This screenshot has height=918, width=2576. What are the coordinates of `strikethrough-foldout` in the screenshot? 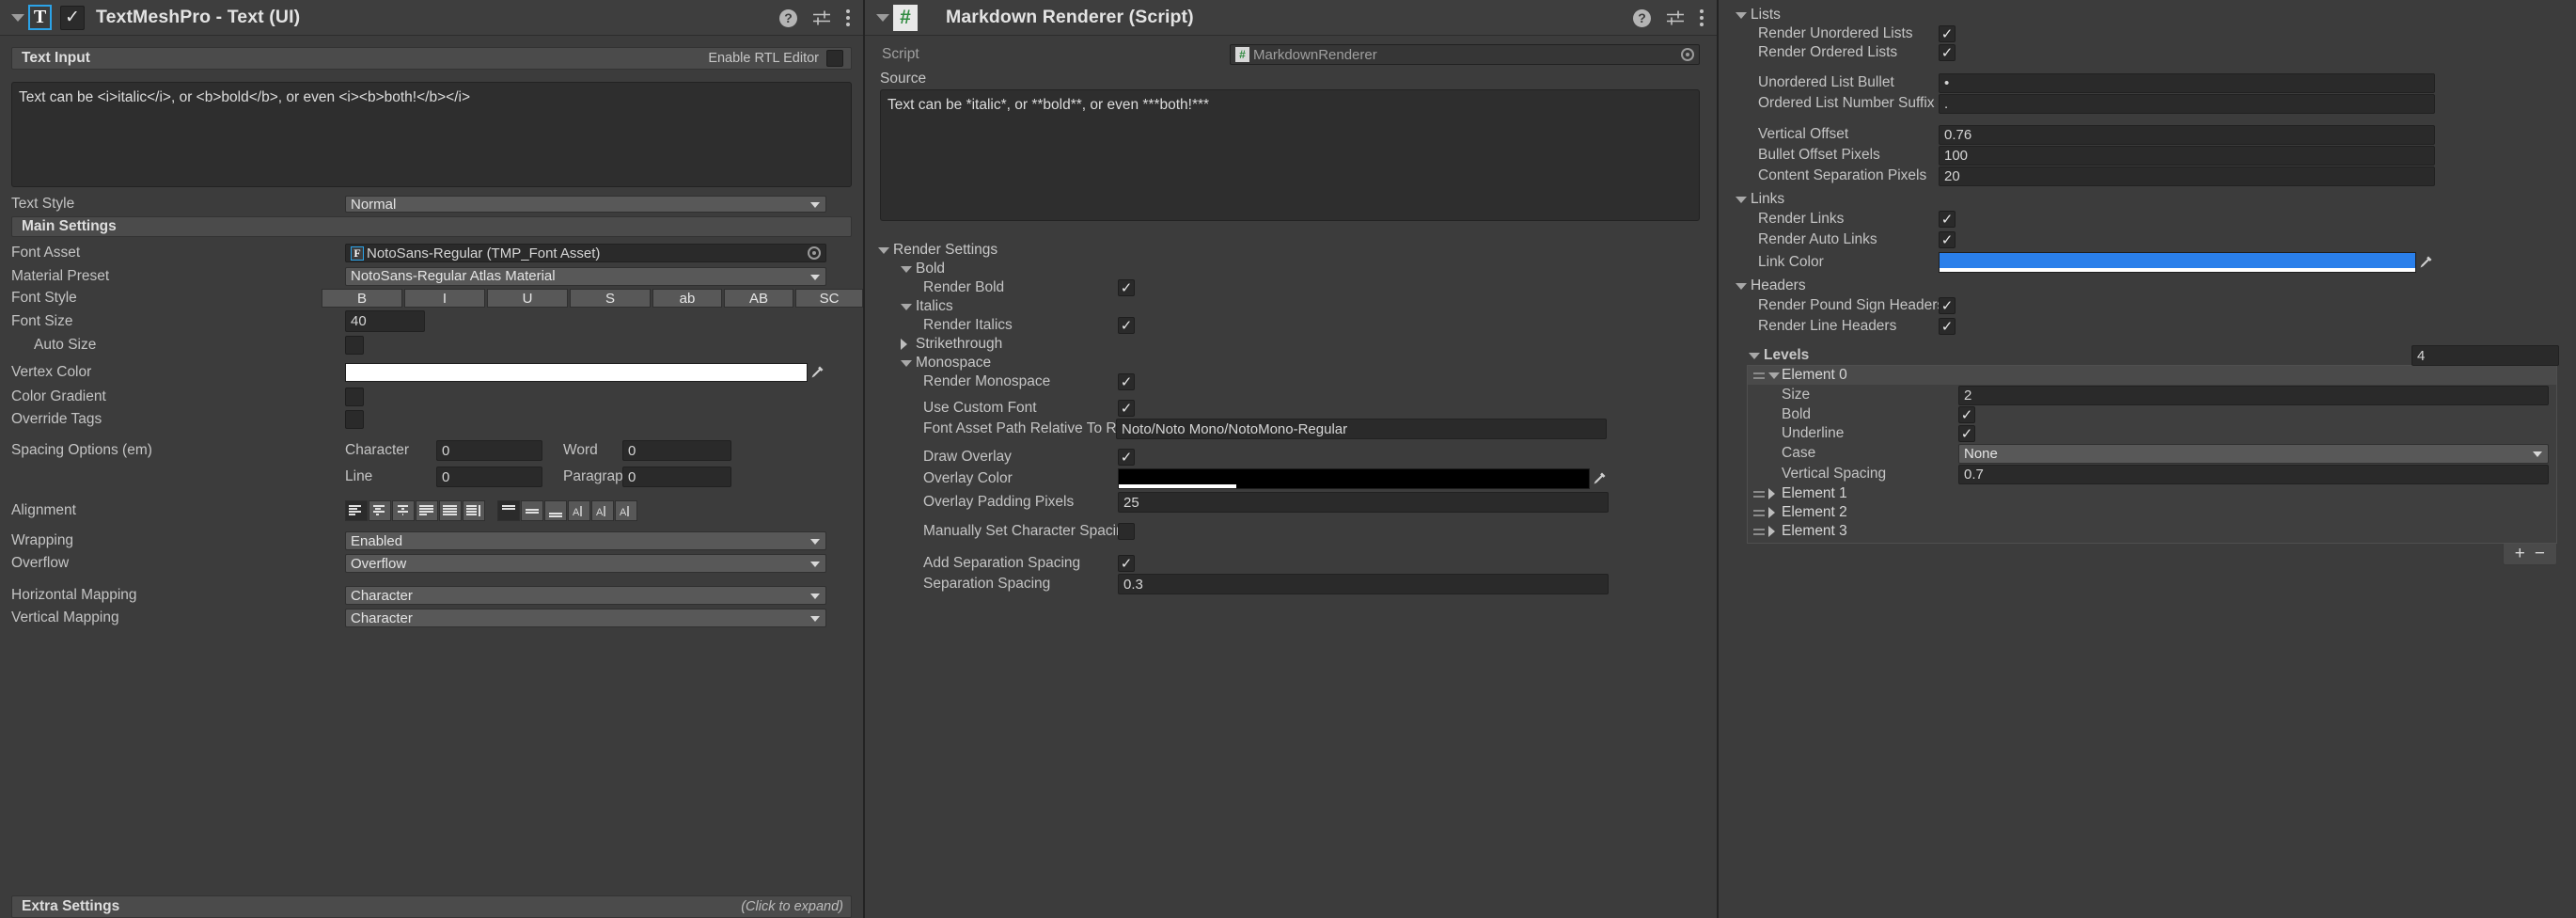 It's located at (909, 344).